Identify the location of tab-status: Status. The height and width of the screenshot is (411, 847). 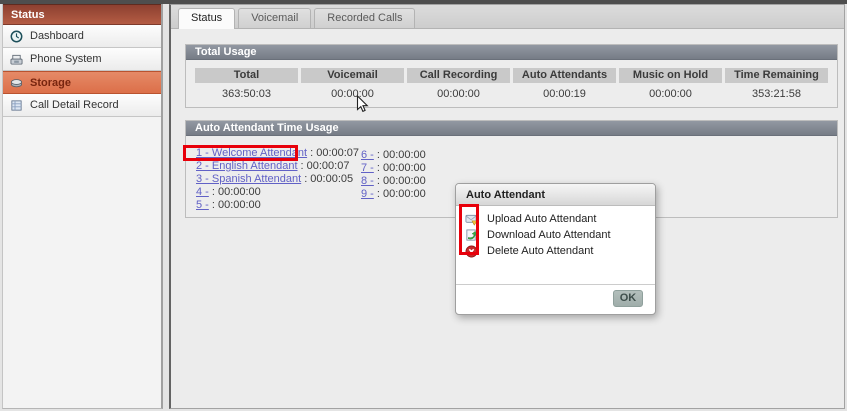
(207, 18).